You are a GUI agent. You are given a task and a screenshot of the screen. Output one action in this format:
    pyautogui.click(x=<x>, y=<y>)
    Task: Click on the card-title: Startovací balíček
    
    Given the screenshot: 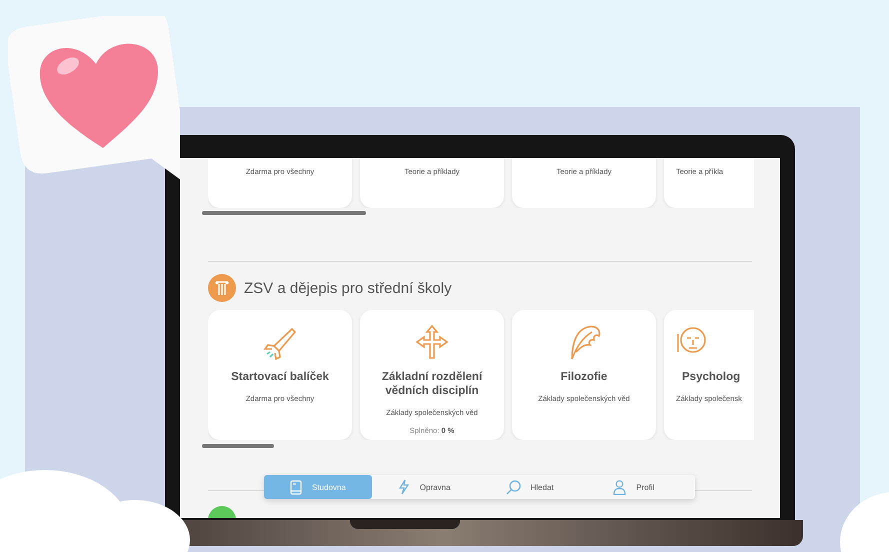 What is the action you would take?
    pyautogui.click(x=280, y=377)
    